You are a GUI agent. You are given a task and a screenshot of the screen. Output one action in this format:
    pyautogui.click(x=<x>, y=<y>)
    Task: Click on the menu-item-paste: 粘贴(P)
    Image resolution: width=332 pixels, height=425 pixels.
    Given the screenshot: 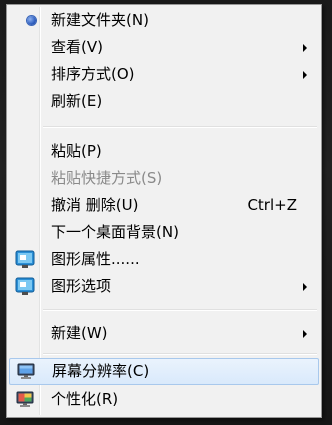 What is the action you would take?
    pyautogui.click(x=164, y=151)
    